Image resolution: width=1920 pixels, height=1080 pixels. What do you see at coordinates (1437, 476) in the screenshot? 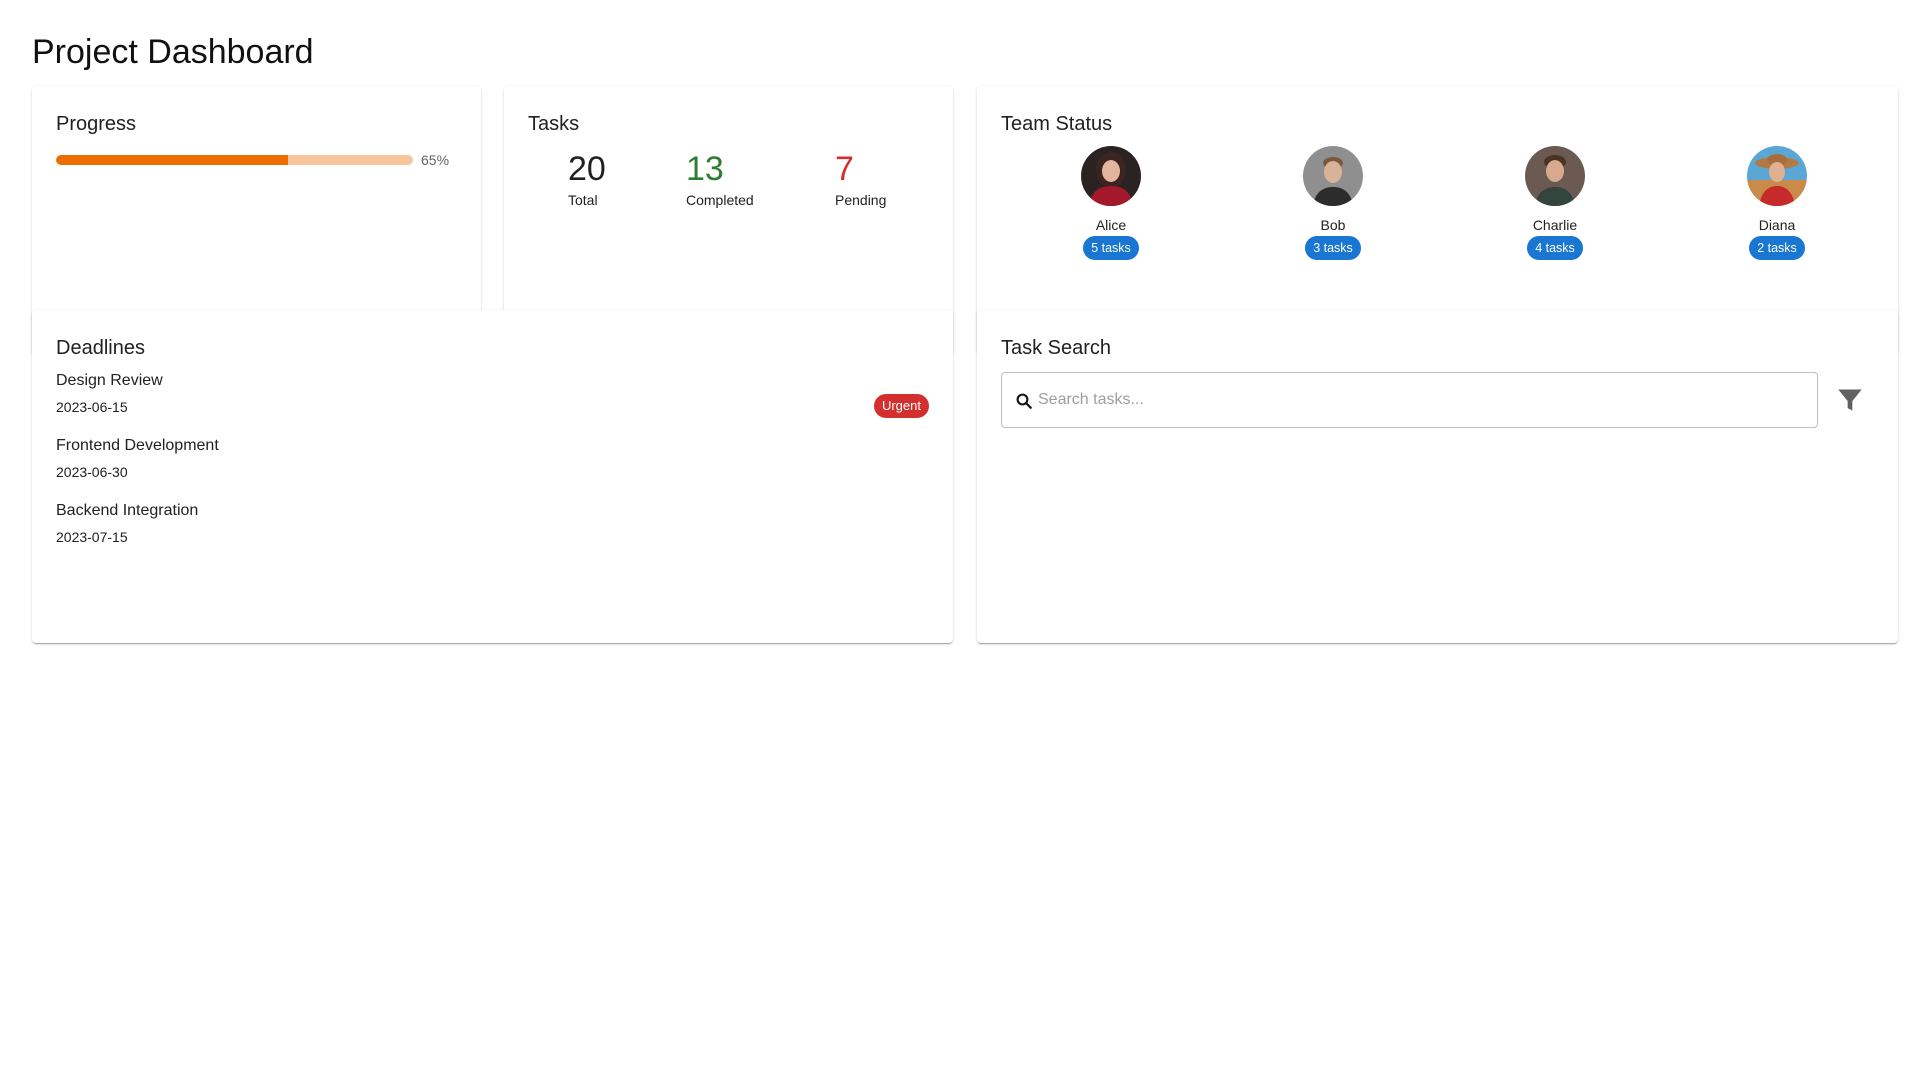
I see `task-search-card: Task Search` at bounding box center [1437, 476].